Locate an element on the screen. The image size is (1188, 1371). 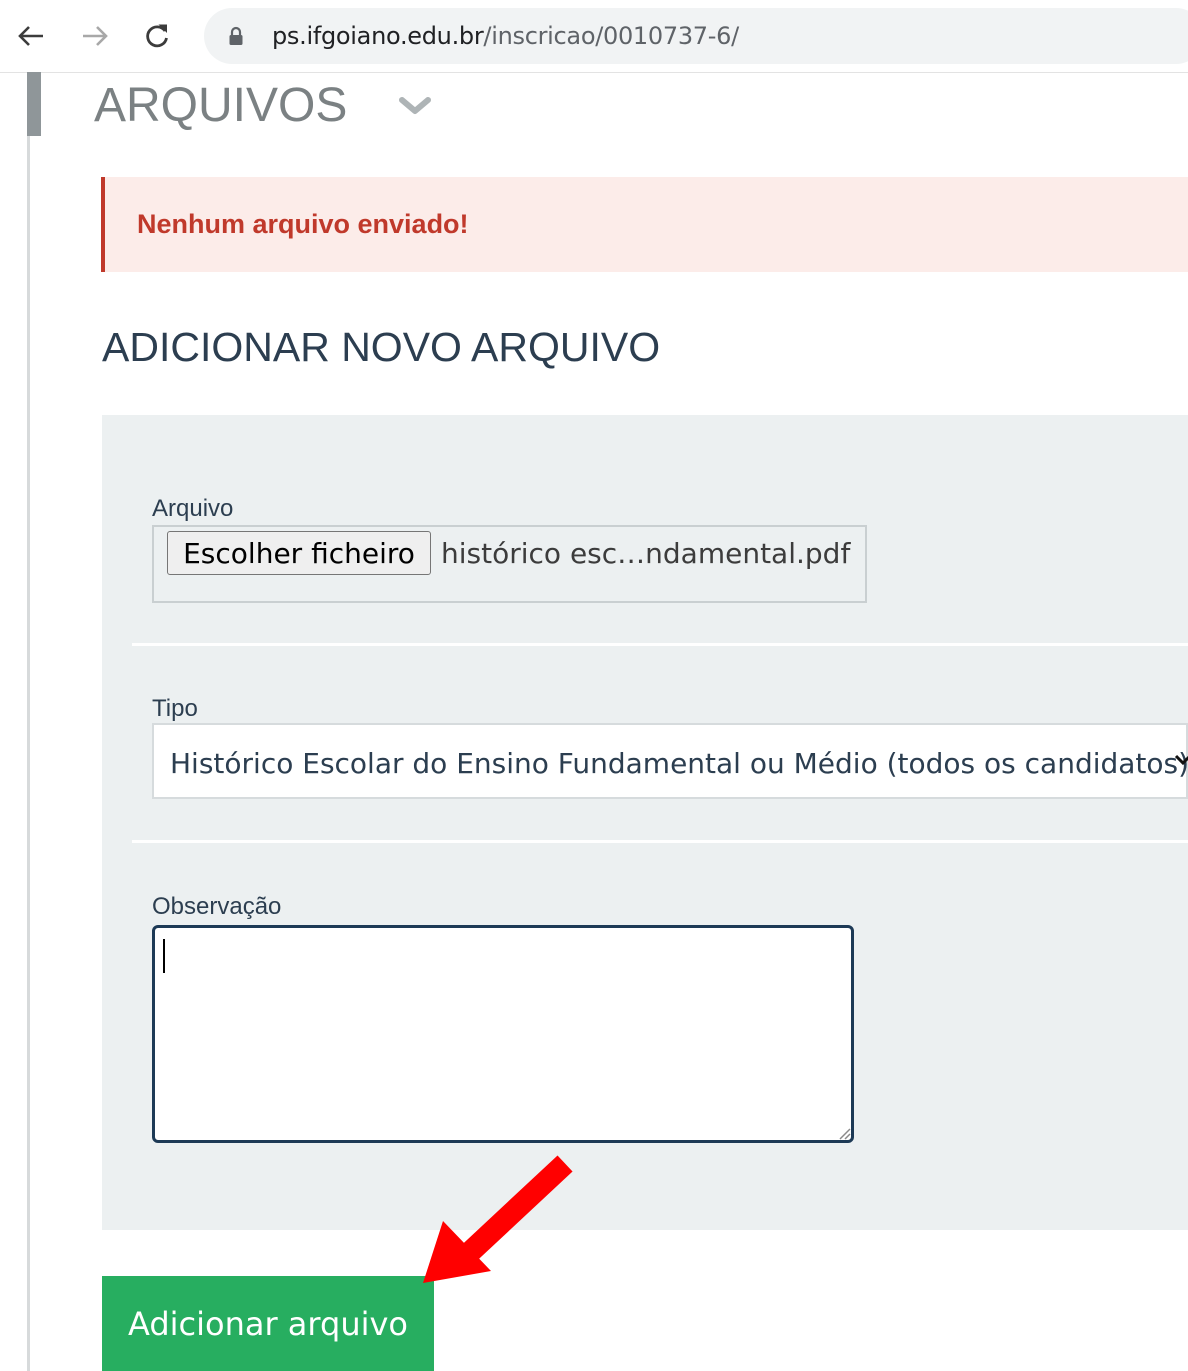
note-textarea is located at coordinates (503, 1034).